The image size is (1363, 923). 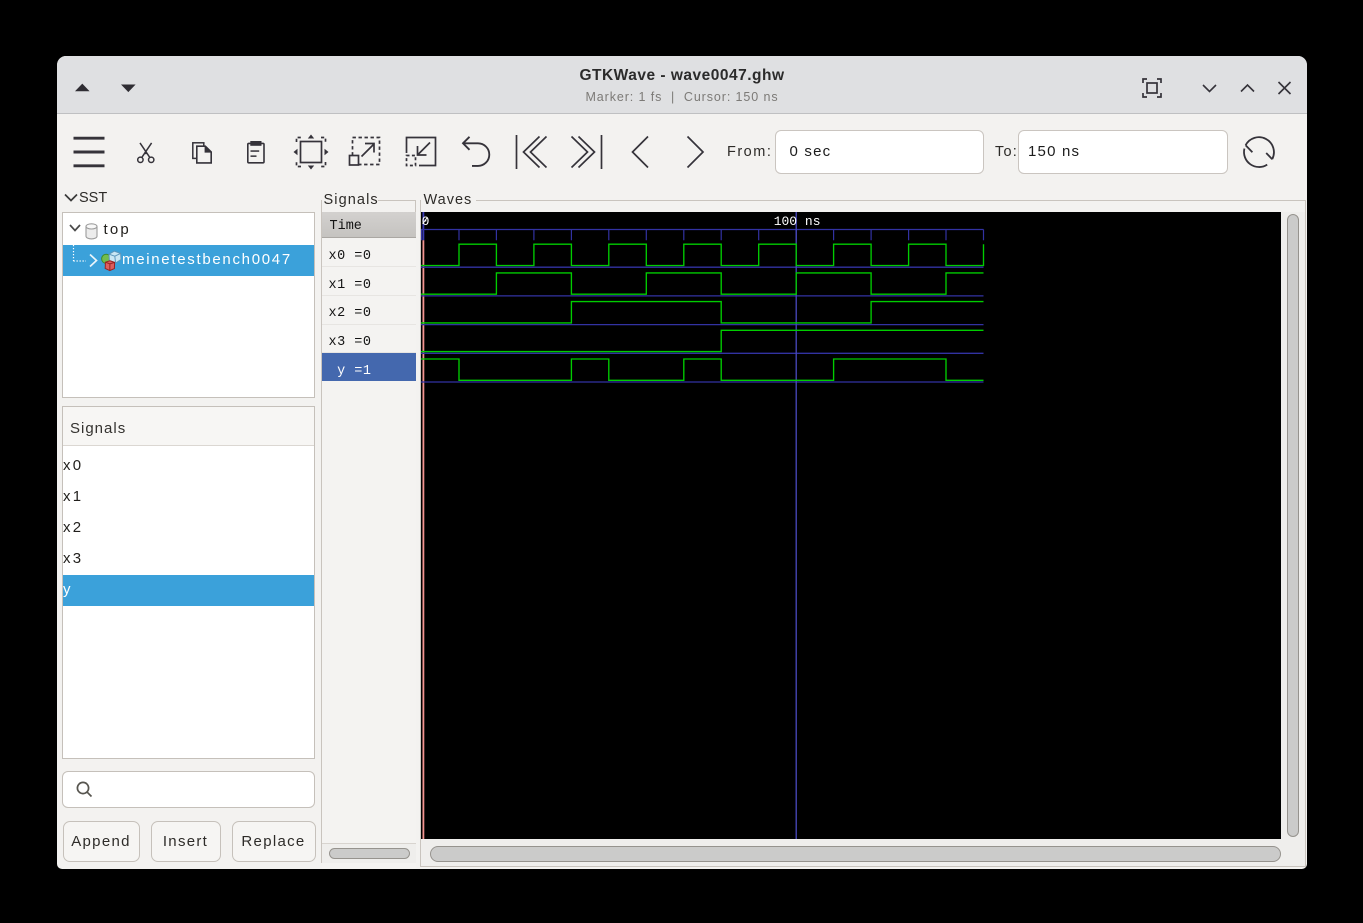 What do you see at coordinates (426, 221) in the screenshot?
I see `svg-text: 0` at bounding box center [426, 221].